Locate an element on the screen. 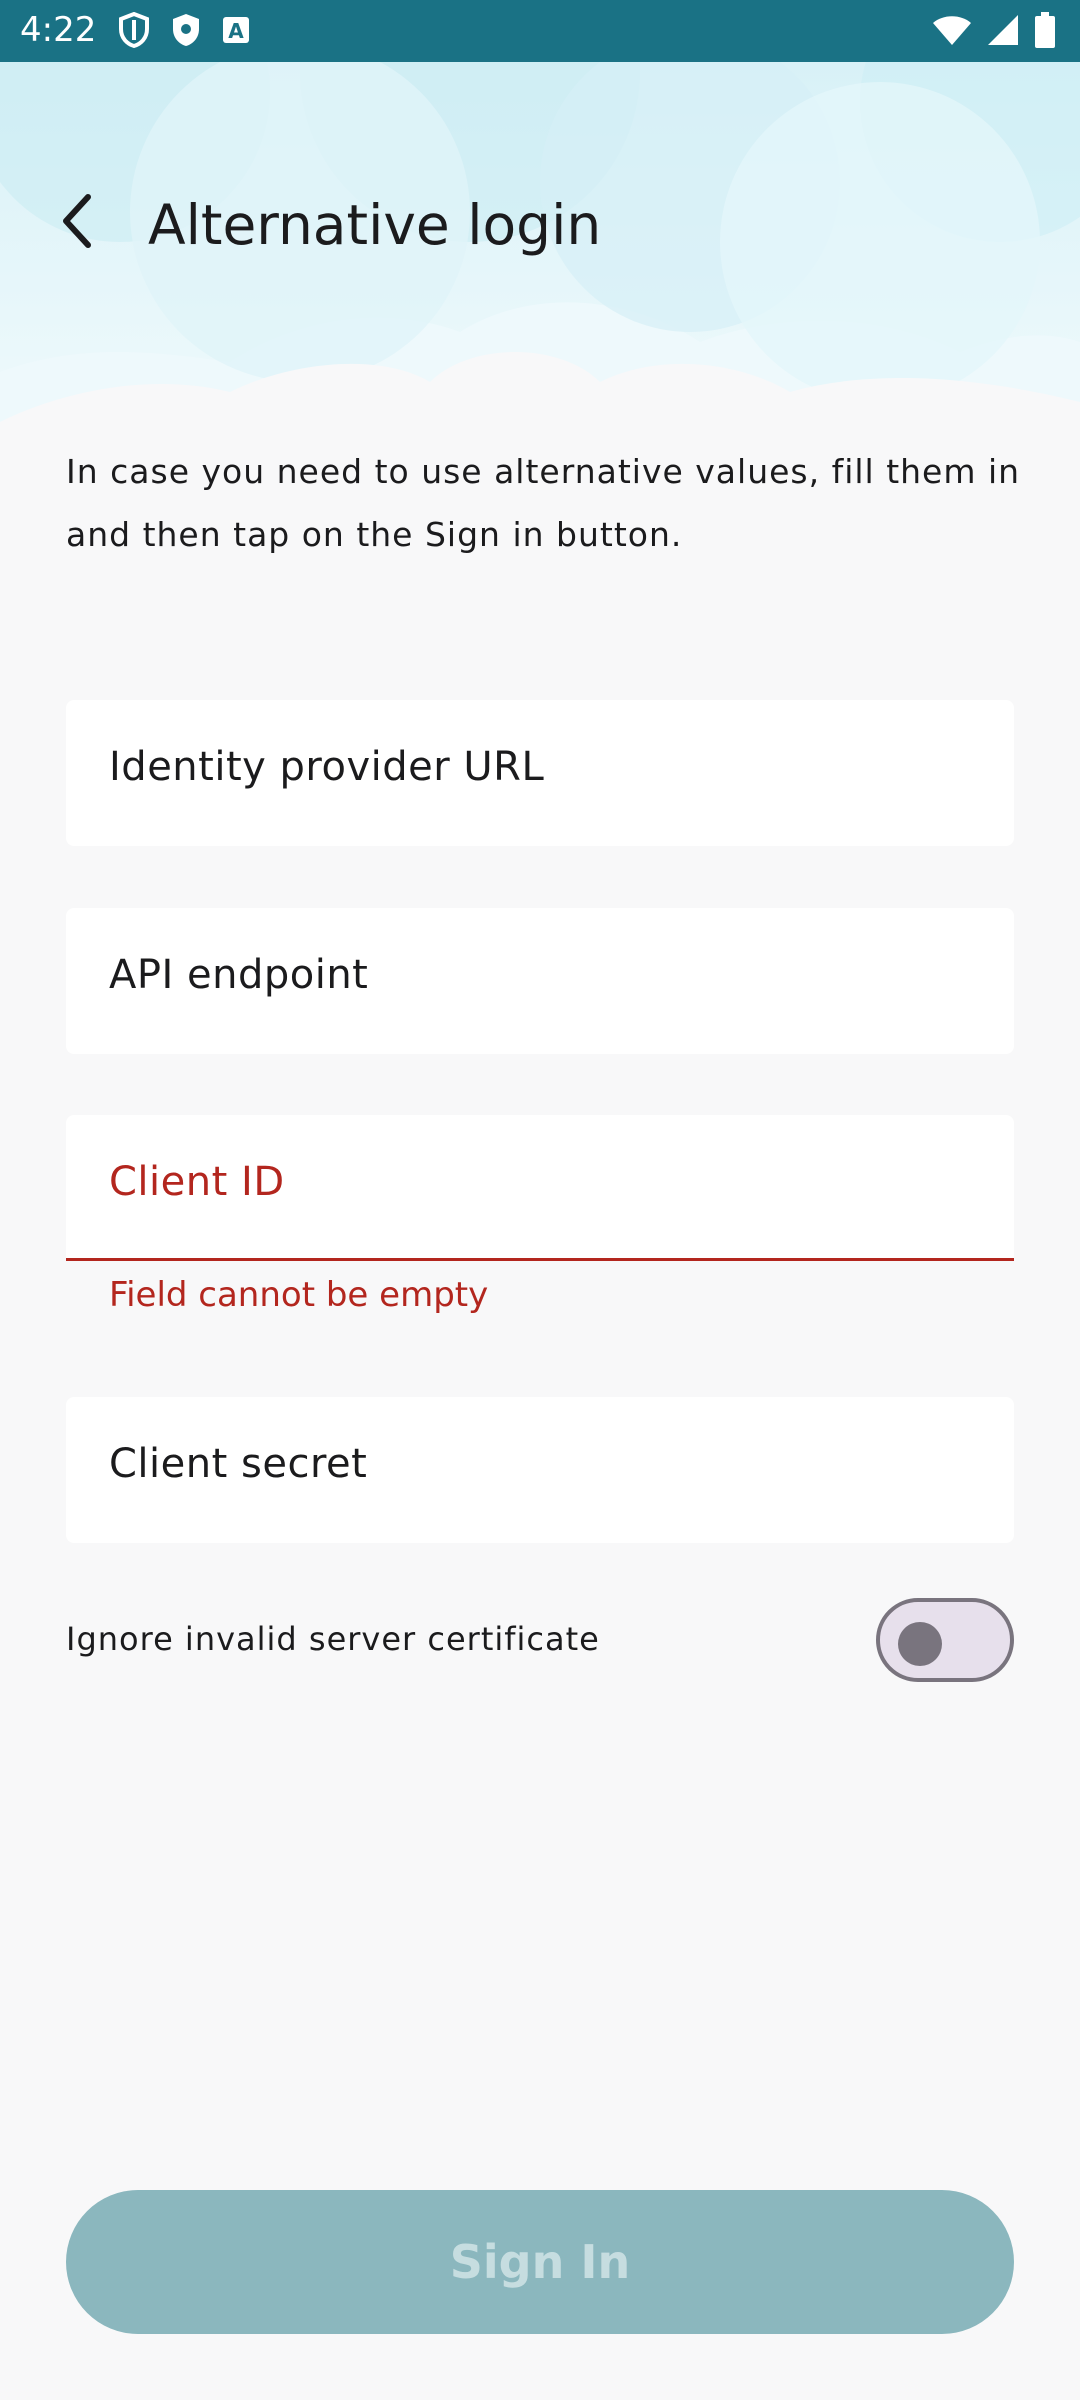 This screenshot has width=1080, height=2400. app-bar: Alternative login is located at coordinates (540, 225).